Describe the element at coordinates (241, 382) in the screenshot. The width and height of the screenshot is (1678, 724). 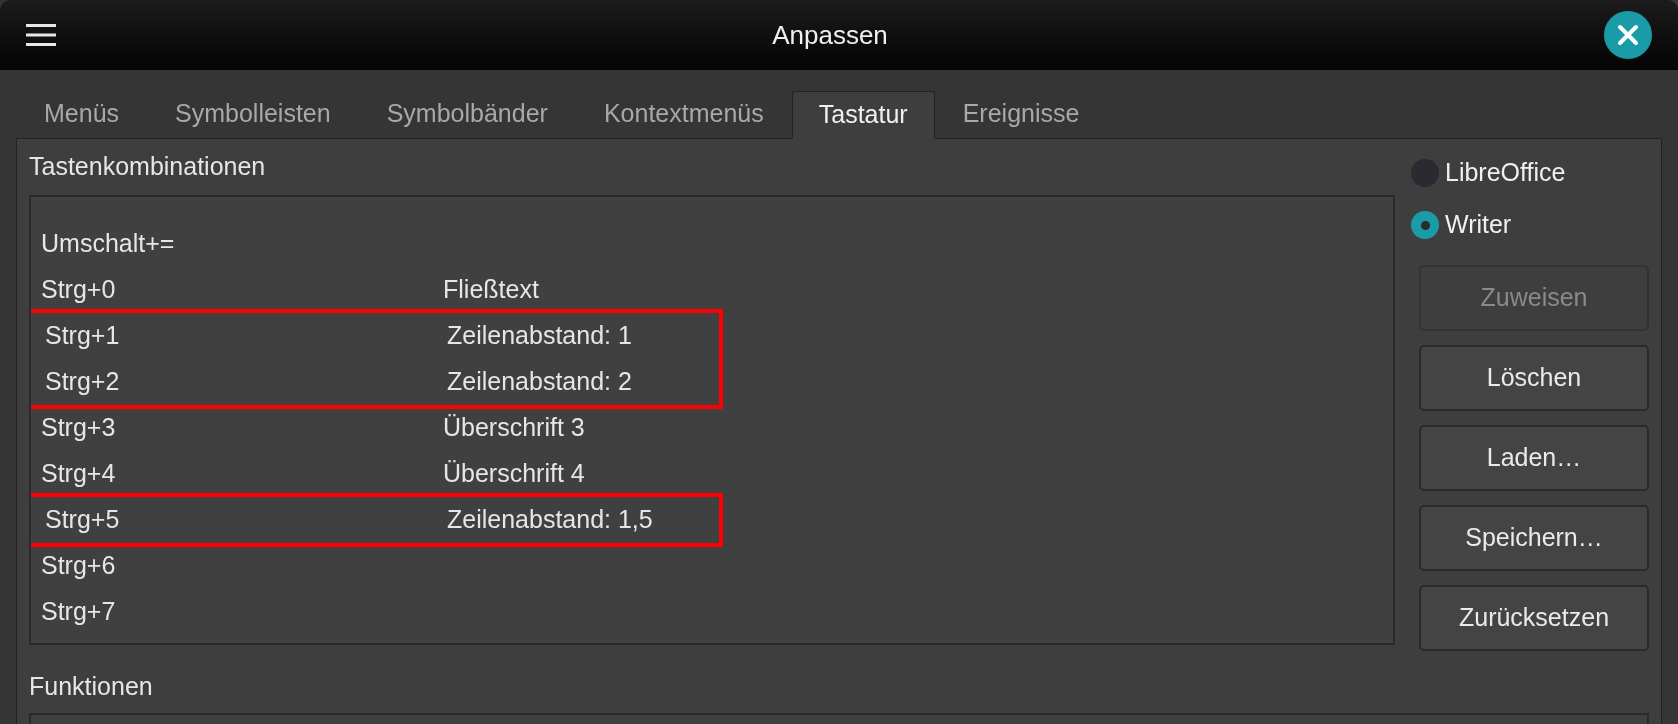
I see `shortcut-key: Strg+2` at that location.